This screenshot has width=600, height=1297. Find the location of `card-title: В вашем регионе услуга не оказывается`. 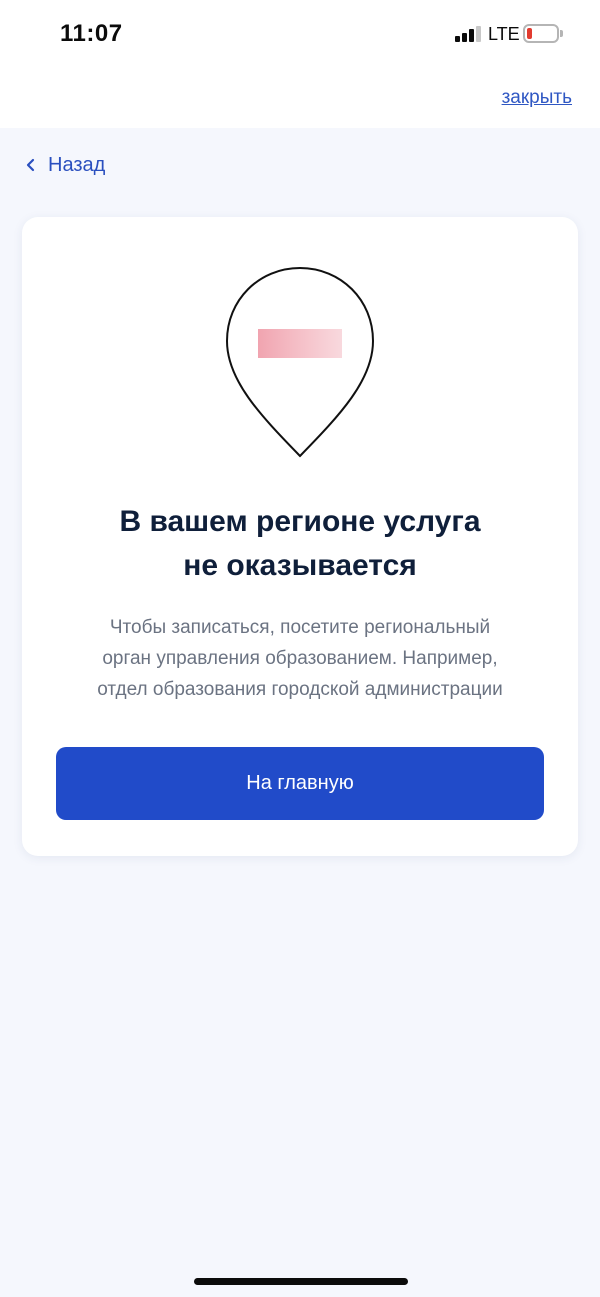

card-title: В вашем регионе услуга не оказывается is located at coordinates (300, 544).